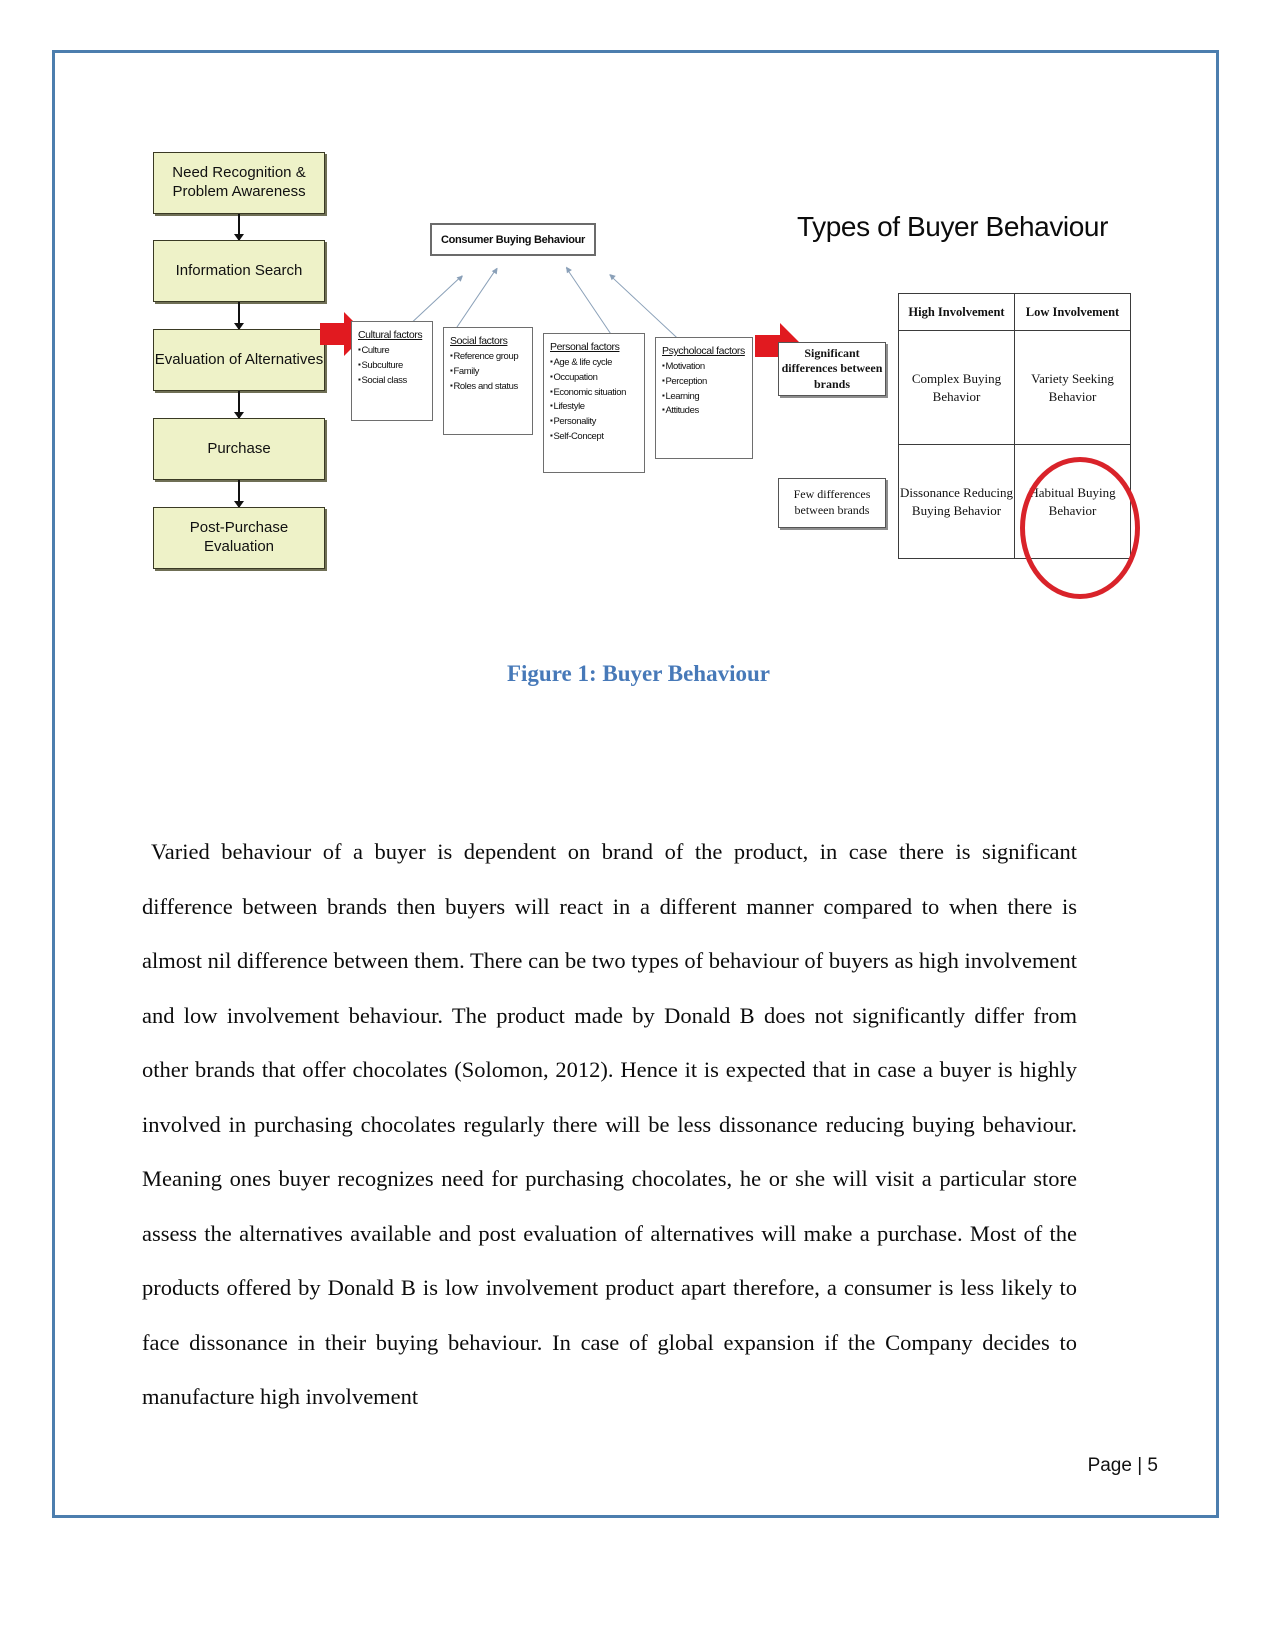  I want to click on factor-item: Culture, so click(393, 351).